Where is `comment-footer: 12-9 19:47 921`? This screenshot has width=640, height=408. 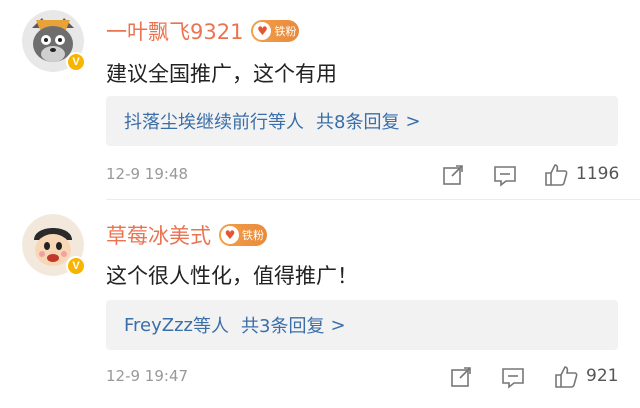 comment-footer: 12-9 19:47 921 is located at coordinates (320, 377).